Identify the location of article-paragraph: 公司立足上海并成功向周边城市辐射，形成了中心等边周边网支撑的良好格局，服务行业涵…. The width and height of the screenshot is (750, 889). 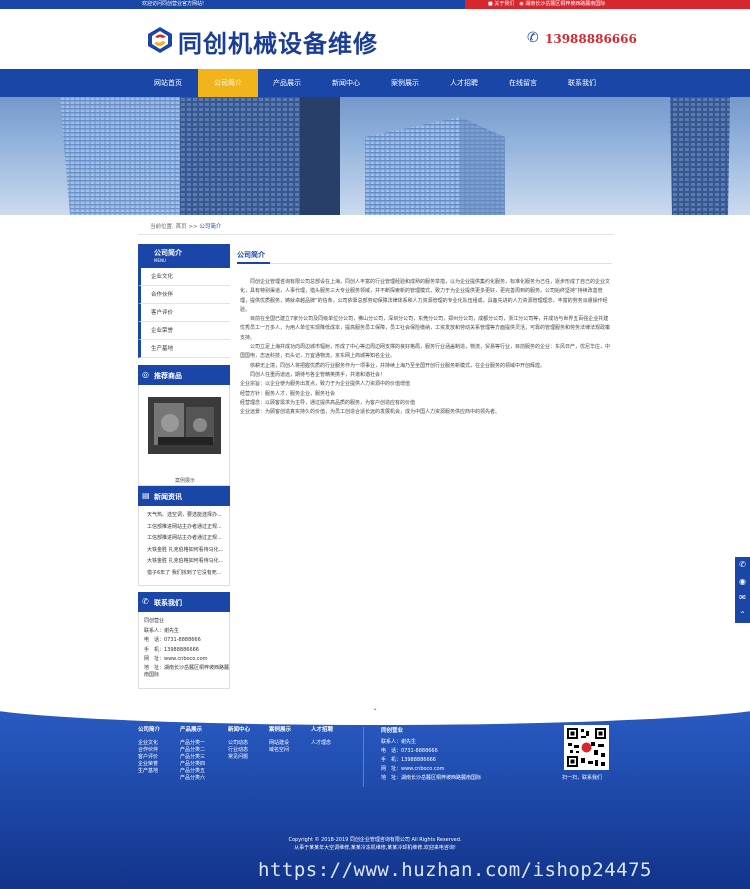
(425, 352).